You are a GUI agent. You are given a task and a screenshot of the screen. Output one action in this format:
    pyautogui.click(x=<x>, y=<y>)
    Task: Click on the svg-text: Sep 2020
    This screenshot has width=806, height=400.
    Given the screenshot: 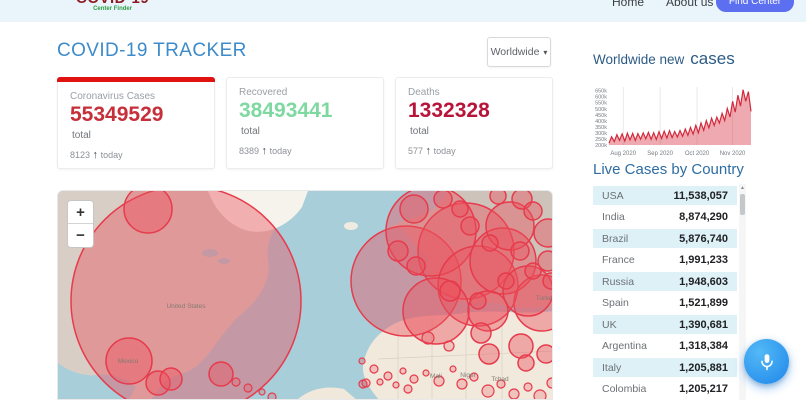 What is the action you would take?
    pyautogui.click(x=660, y=154)
    